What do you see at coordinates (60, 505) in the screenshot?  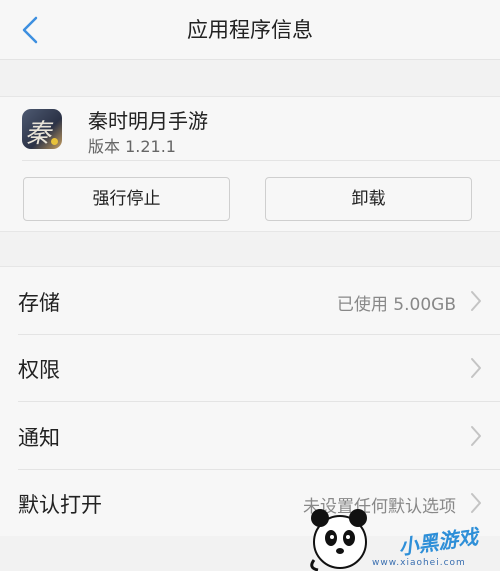 I see `settings-row-label: 默认打开` at bounding box center [60, 505].